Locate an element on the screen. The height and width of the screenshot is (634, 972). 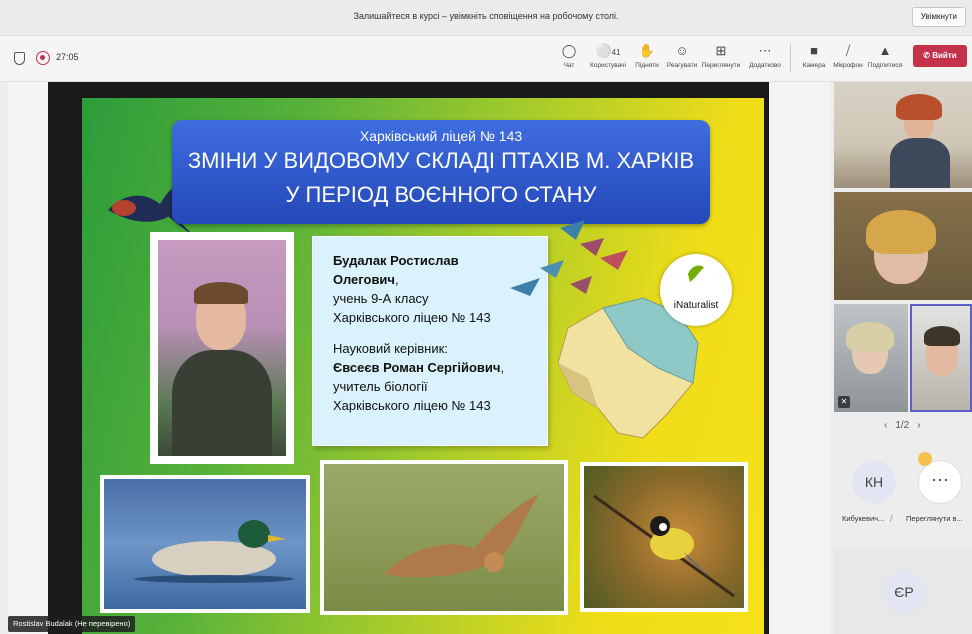
leave-button: ✆ Вийти is located at coordinates (940, 56).